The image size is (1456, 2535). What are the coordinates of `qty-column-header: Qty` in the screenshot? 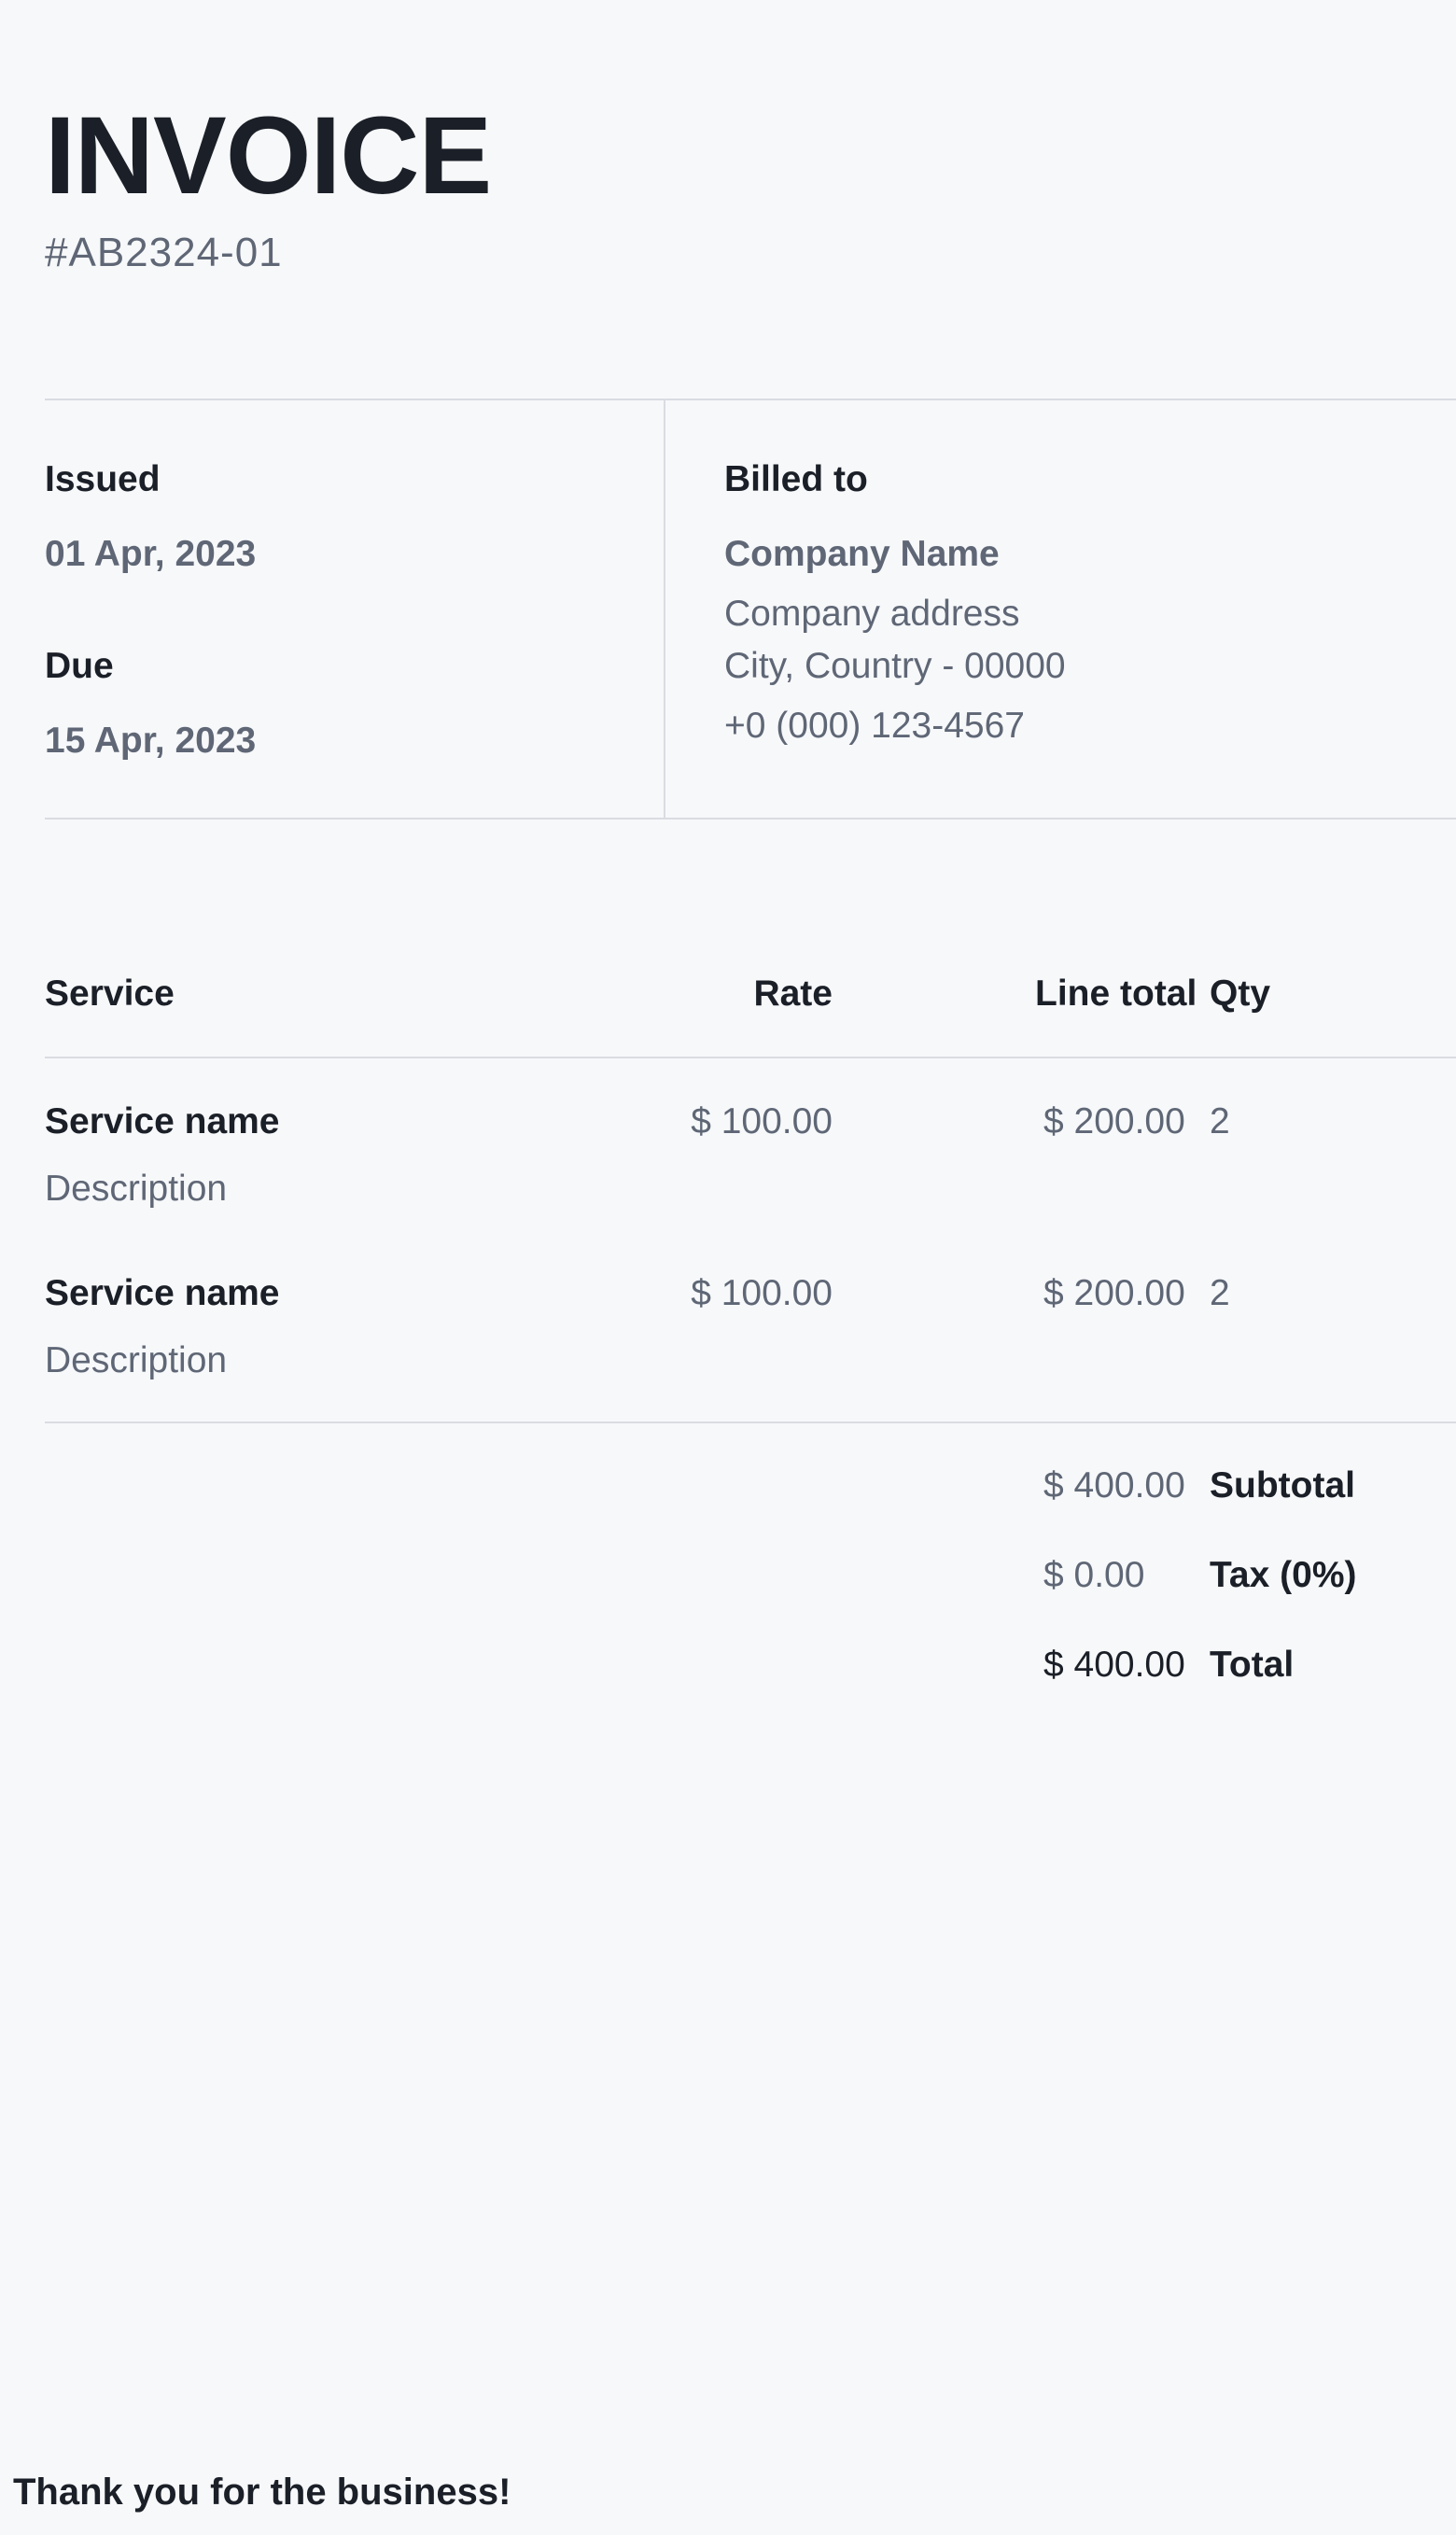 It's located at (1240, 993).